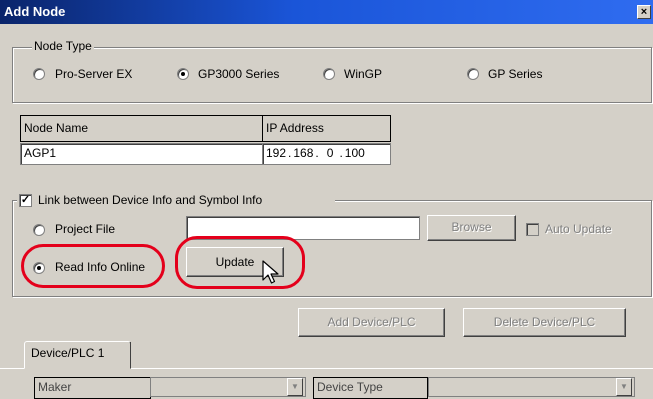  Describe the element at coordinates (326, 128) in the screenshot. I see `ip-address-header: IP Address` at that location.